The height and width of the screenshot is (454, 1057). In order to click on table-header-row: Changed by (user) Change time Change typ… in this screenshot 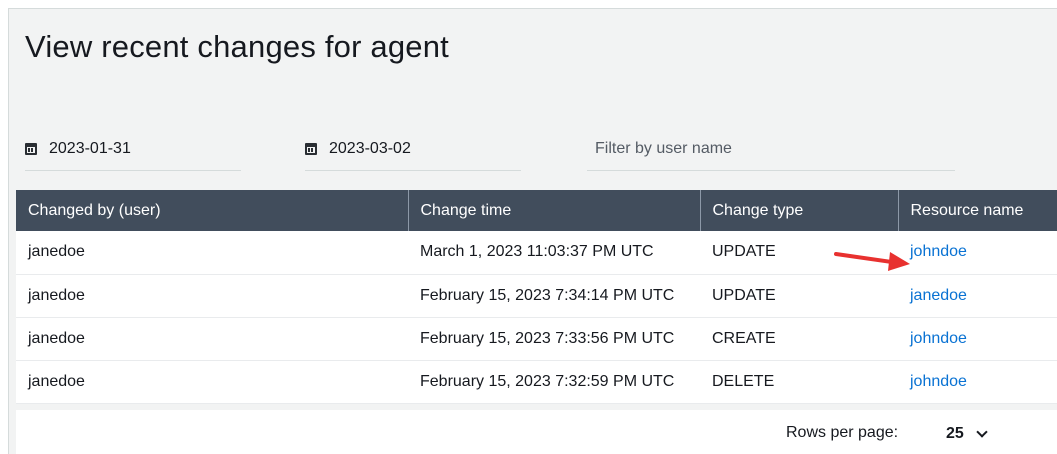, I will do `click(536, 210)`.